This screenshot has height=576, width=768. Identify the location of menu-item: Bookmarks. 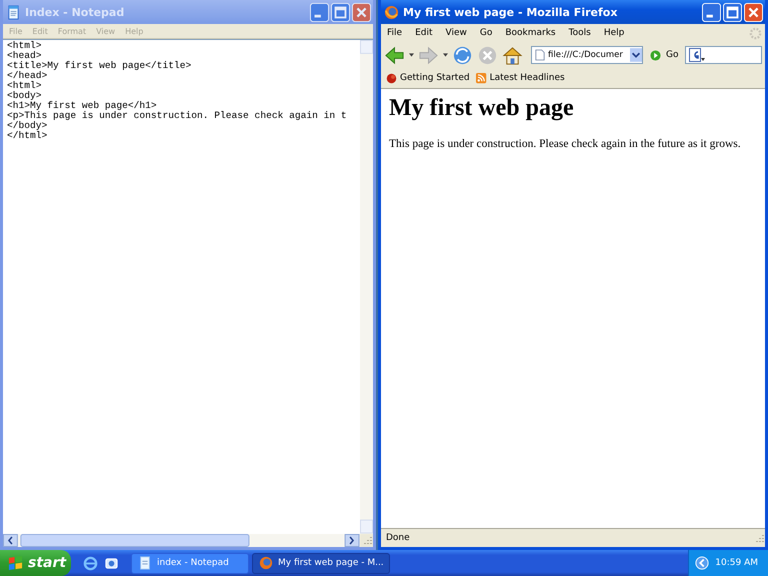
(530, 33).